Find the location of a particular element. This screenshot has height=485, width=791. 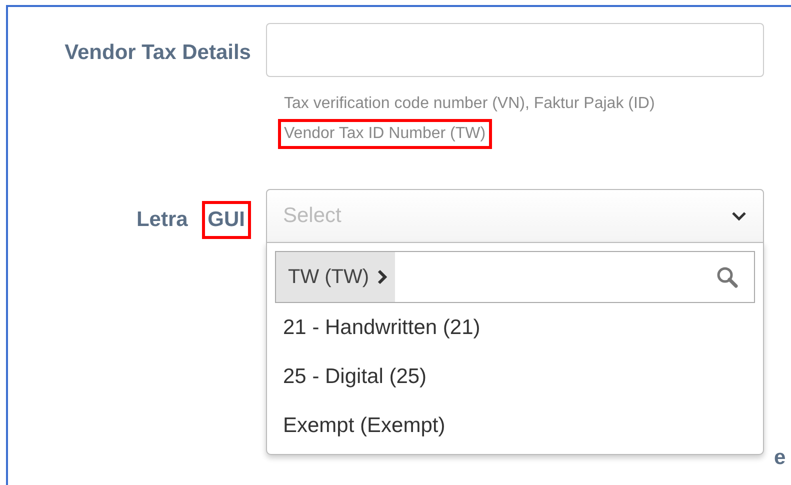

field-label: Letra is located at coordinates (162, 220).